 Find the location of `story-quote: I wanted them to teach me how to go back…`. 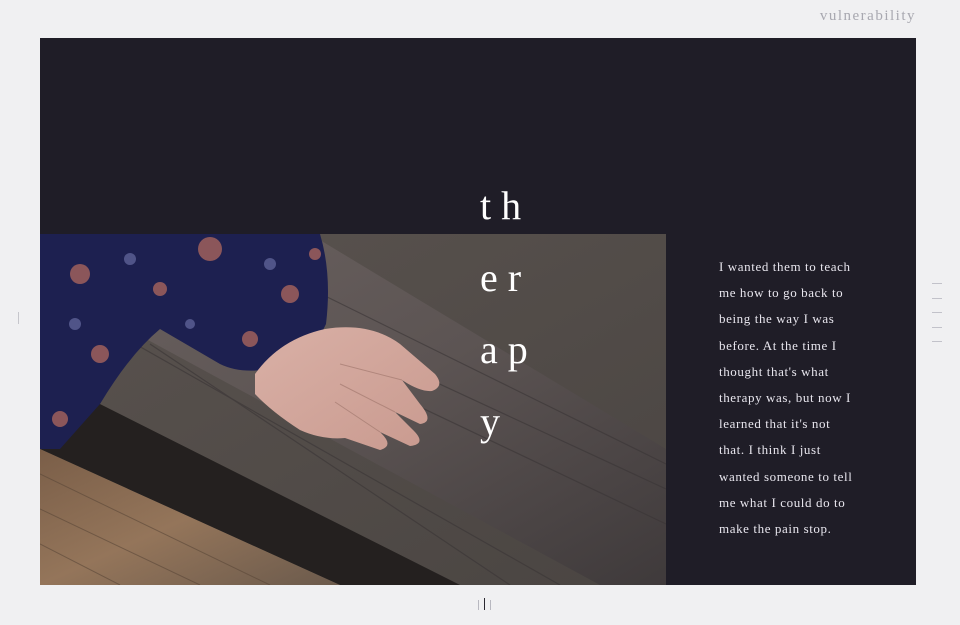

story-quote: I wanted them to teach me how to go back… is located at coordinates (794, 398).